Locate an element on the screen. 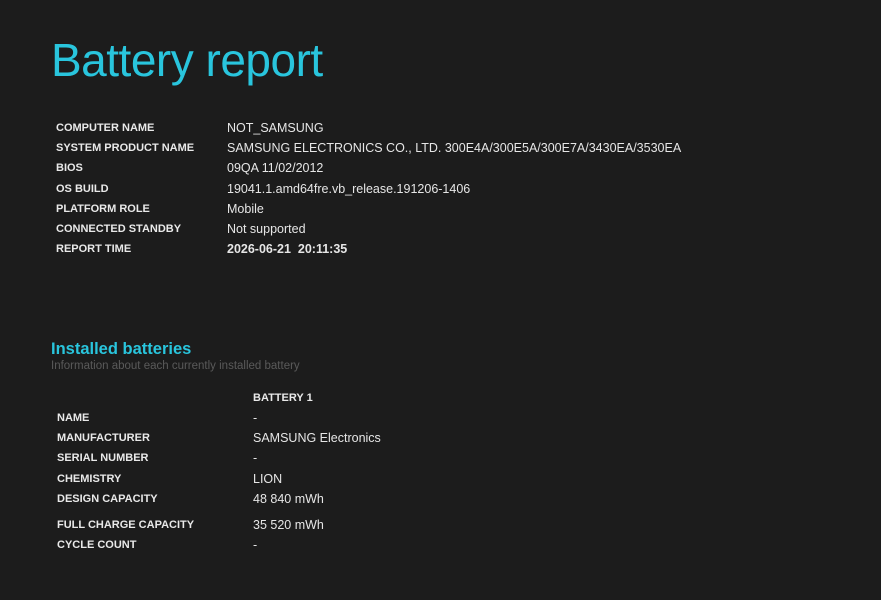 This screenshot has height=600, width=881. cycle-count-label: CYCLE COUNT is located at coordinates (97, 545).